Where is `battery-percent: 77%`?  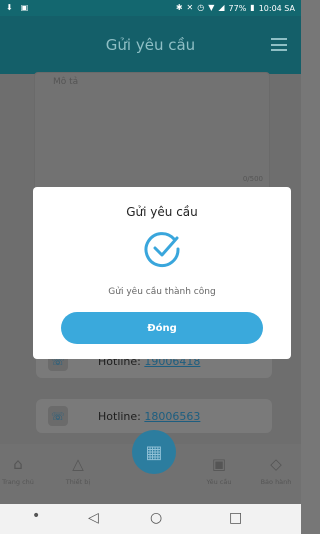
battery-percent: 77% is located at coordinates (237, 8).